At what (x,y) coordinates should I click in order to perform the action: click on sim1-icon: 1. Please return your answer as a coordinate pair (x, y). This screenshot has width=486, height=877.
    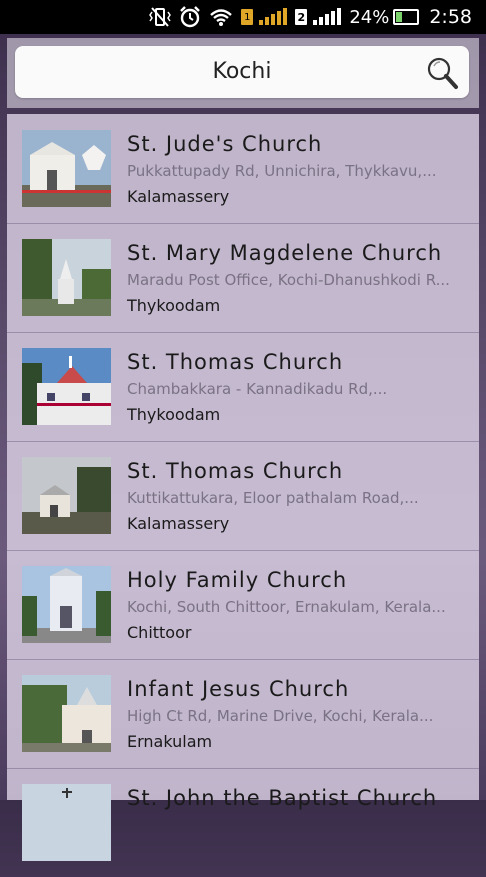
    Looking at the image, I should click on (247, 17).